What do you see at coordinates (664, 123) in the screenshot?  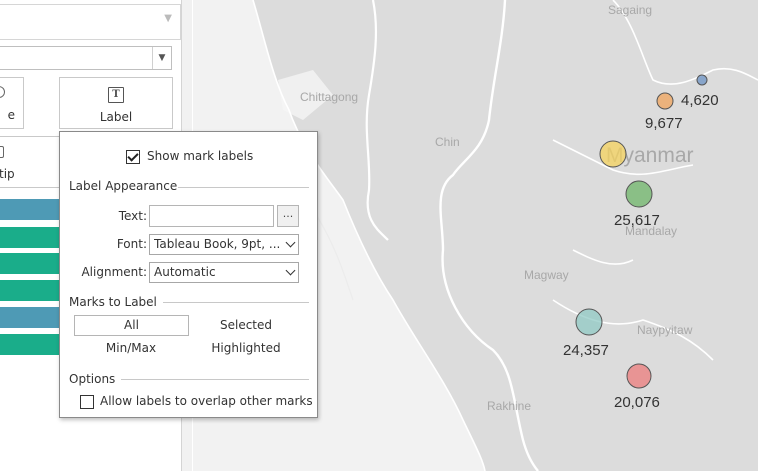 I see `mark-label: 9,677` at bounding box center [664, 123].